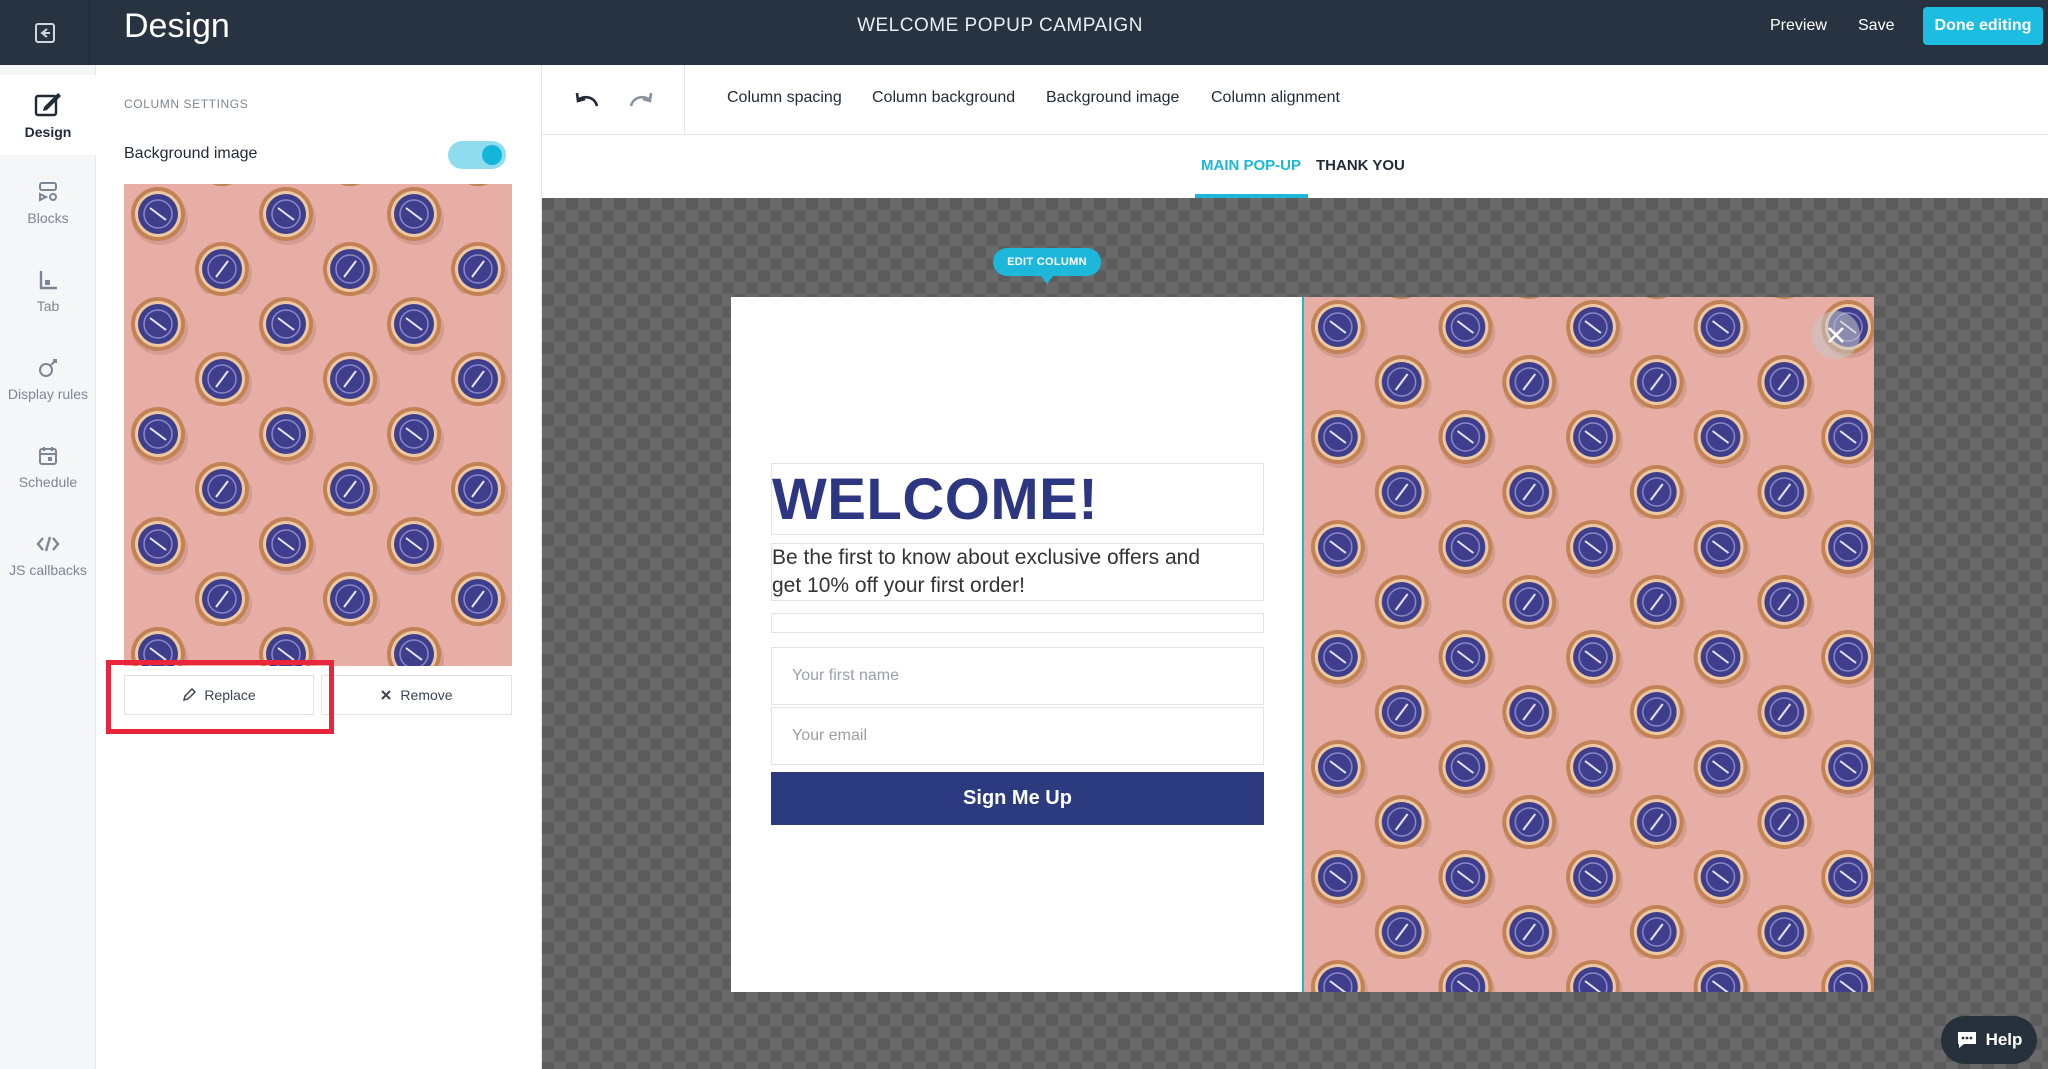 The width and height of the screenshot is (2048, 1069). I want to click on save-button: Save, so click(1876, 26).